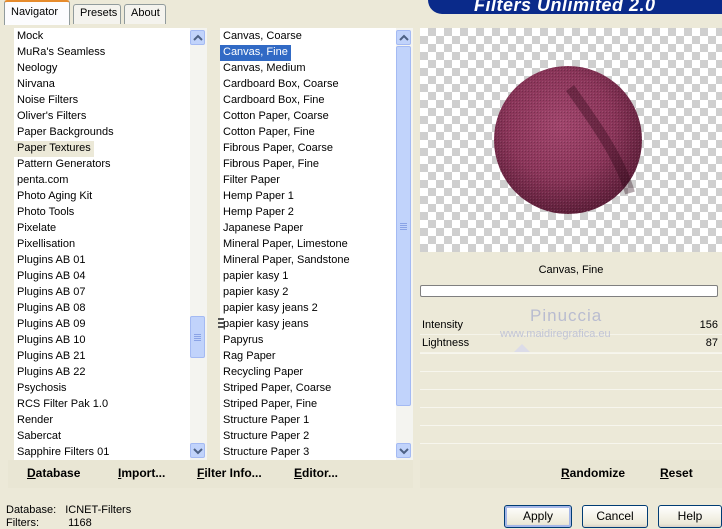  What do you see at coordinates (263, 229) in the screenshot?
I see `list-item: Japanese Paper` at bounding box center [263, 229].